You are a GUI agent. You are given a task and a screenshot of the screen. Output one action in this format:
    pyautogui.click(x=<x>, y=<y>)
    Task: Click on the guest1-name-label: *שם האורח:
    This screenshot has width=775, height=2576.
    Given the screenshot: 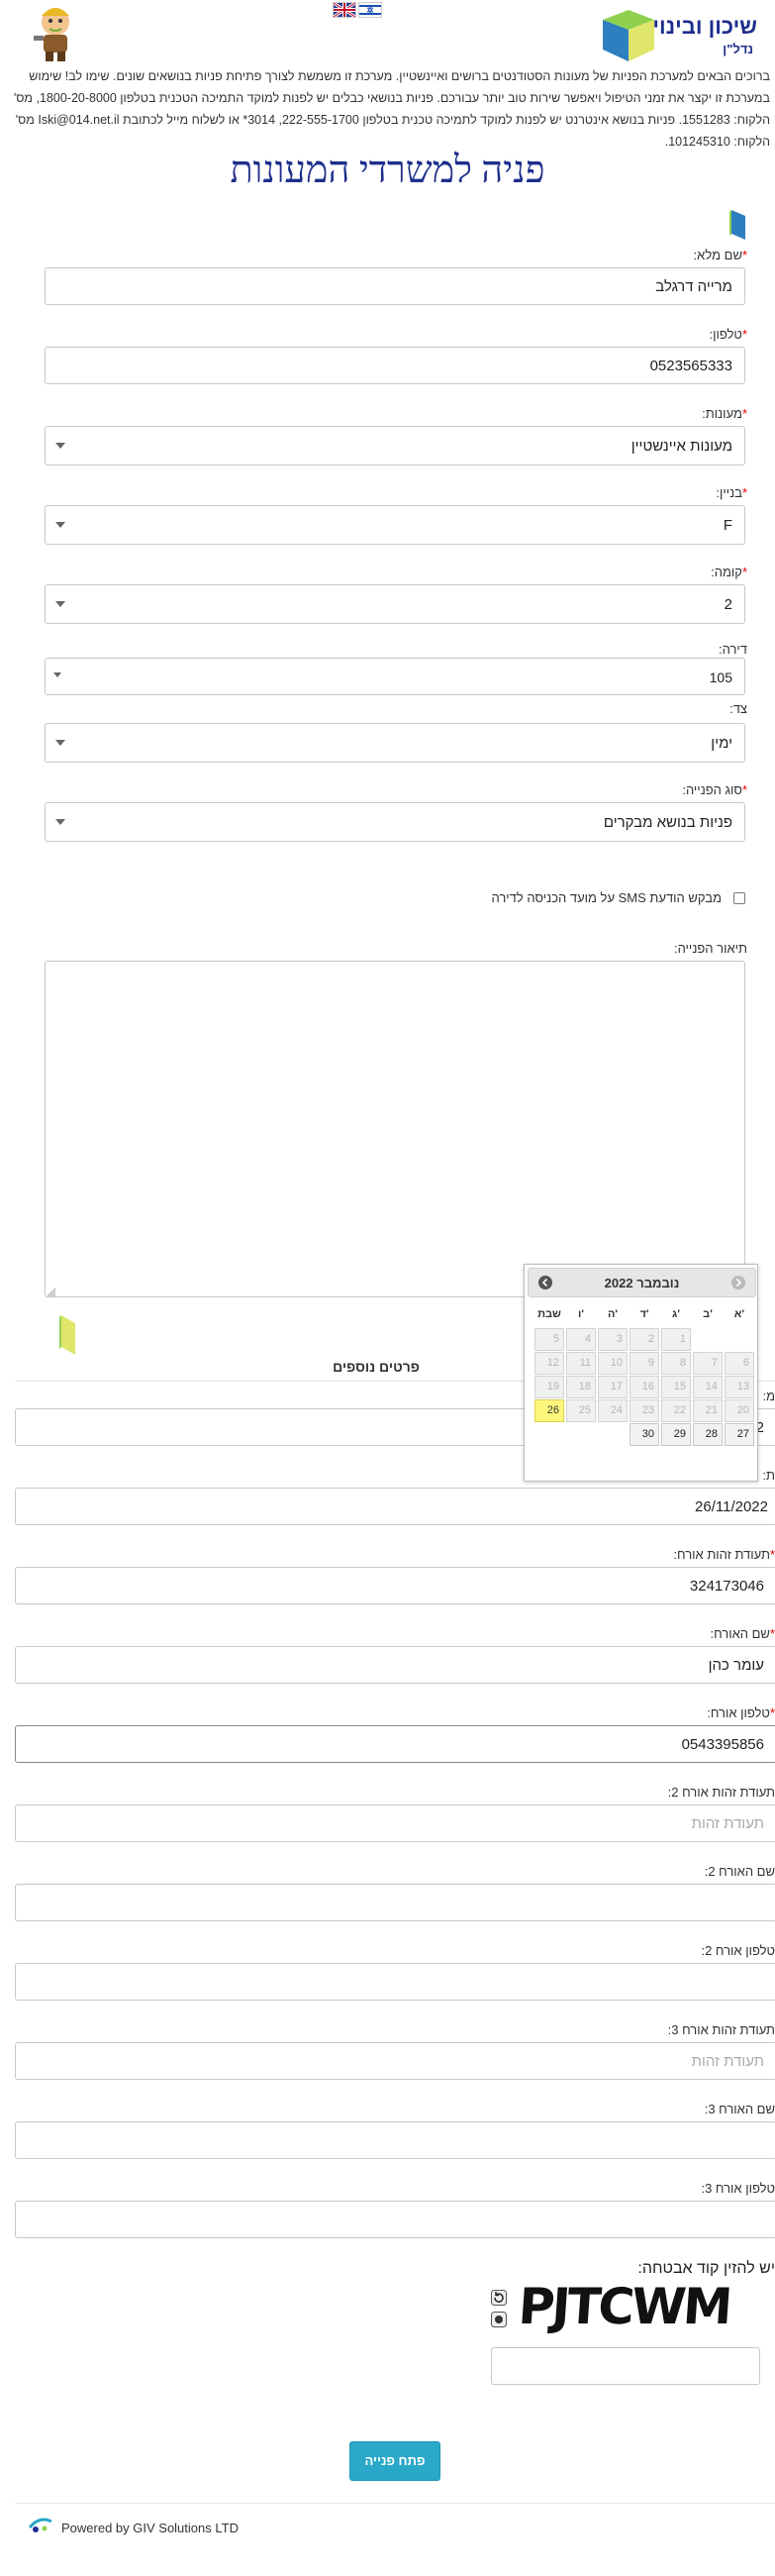 What is the action you would take?
    pyautogui.click(x=742, y=1633)
    